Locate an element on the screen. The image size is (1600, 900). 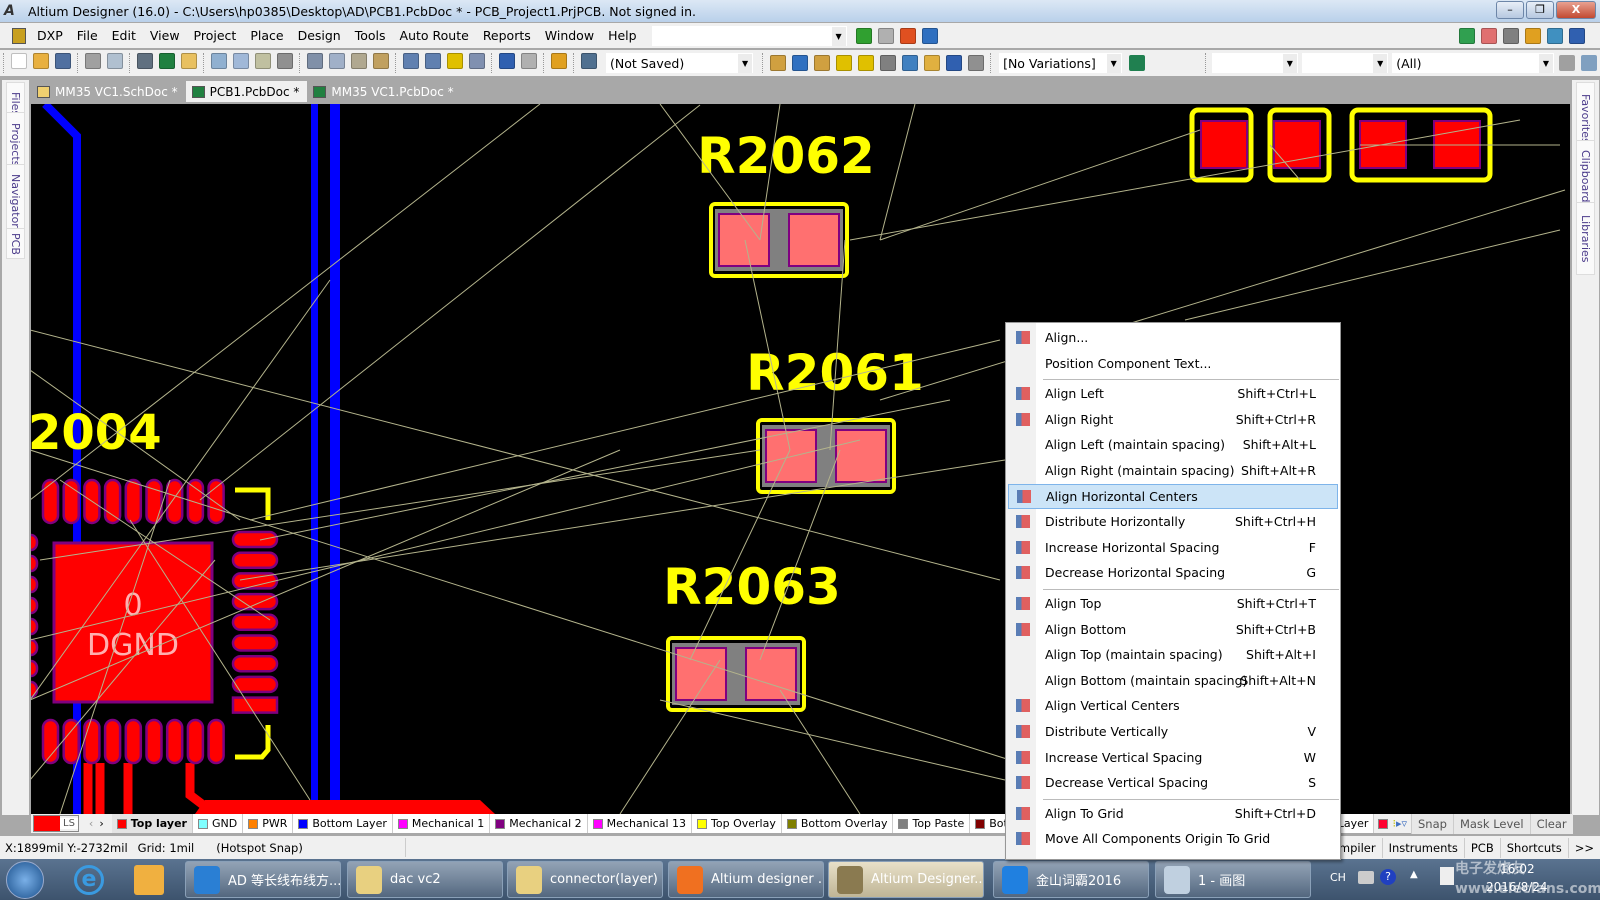
component-icon is located at coordinates (976, 63).